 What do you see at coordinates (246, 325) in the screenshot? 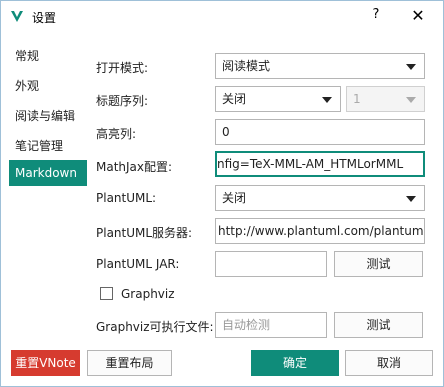
I see `graphviz-exec-placeholder: 自动检测` at bounding box center [246, 325].